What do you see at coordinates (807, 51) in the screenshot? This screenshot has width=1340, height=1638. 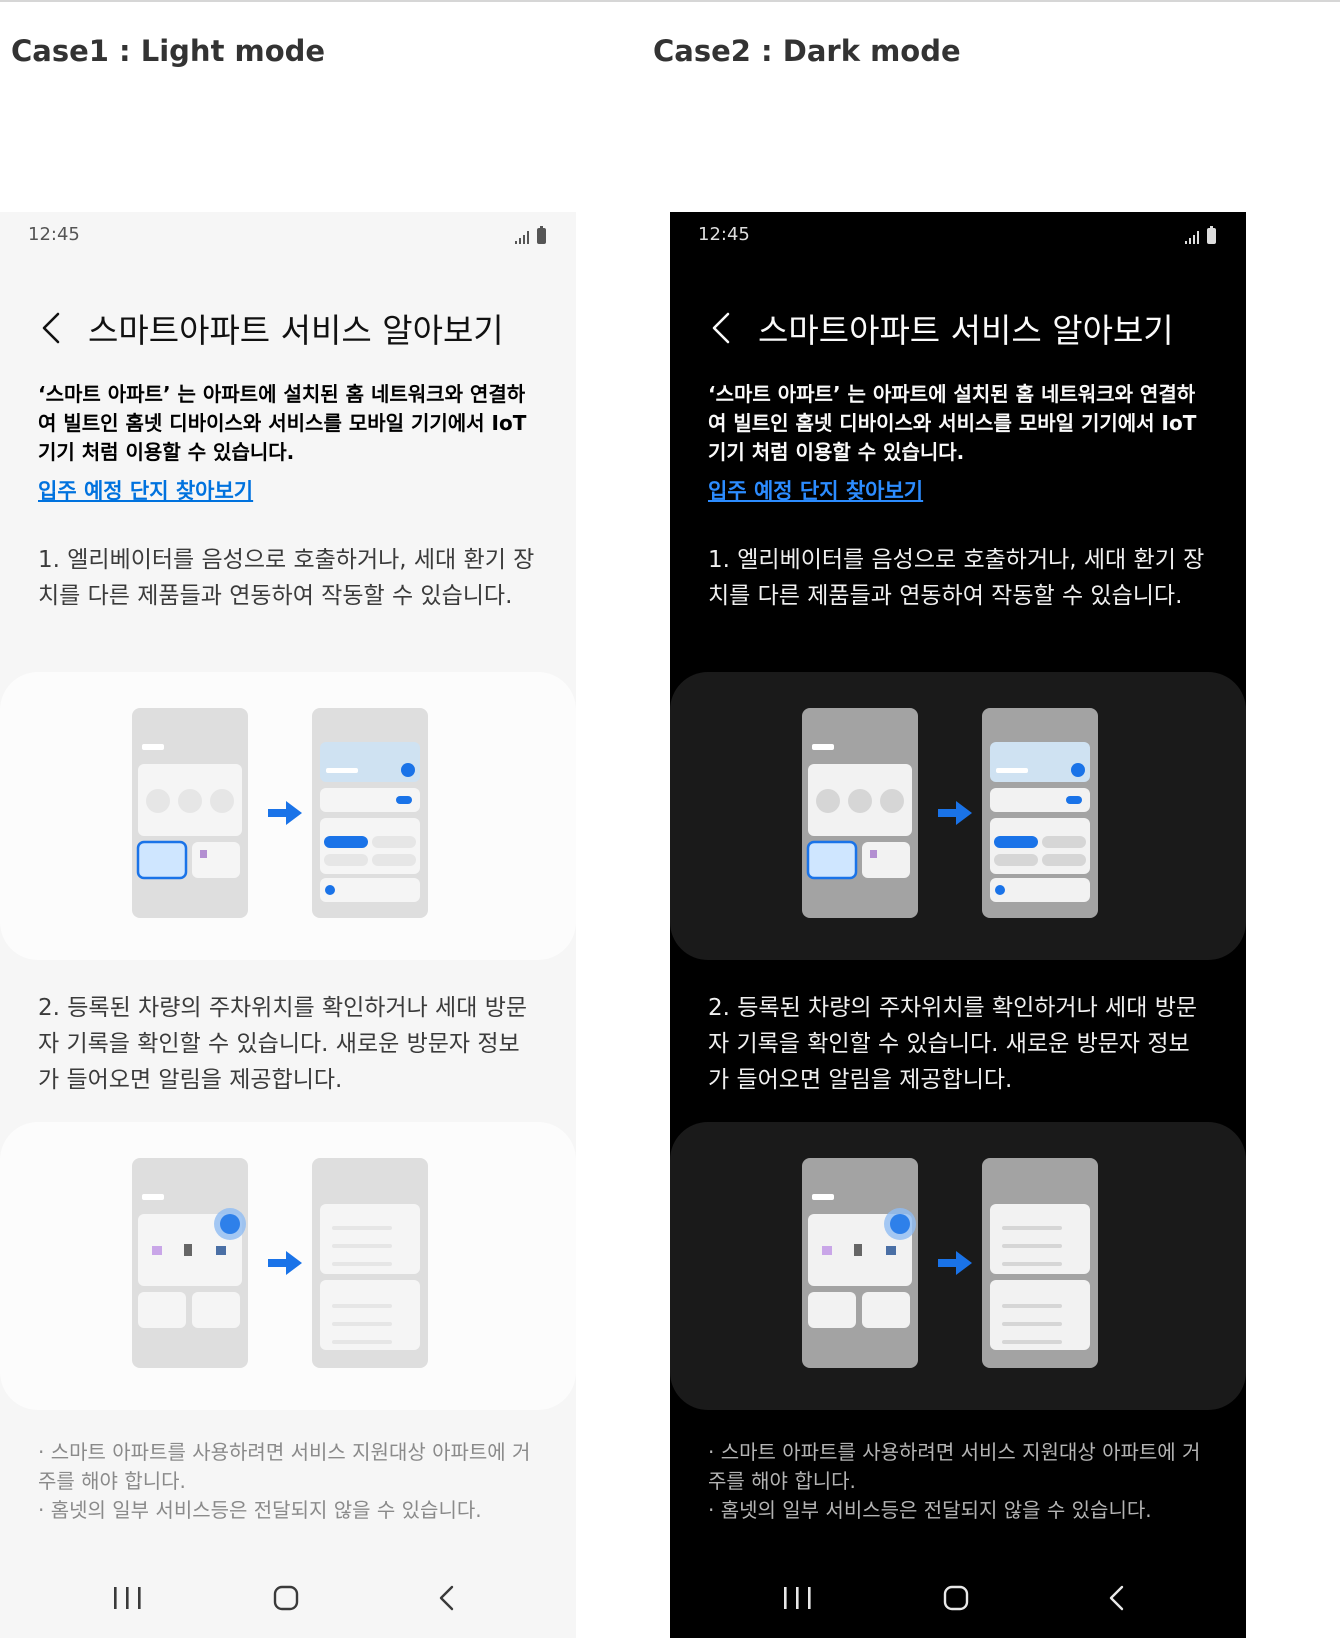 I see `case2-title: Case2 : Dark mode` at bounding box center [807, 51].